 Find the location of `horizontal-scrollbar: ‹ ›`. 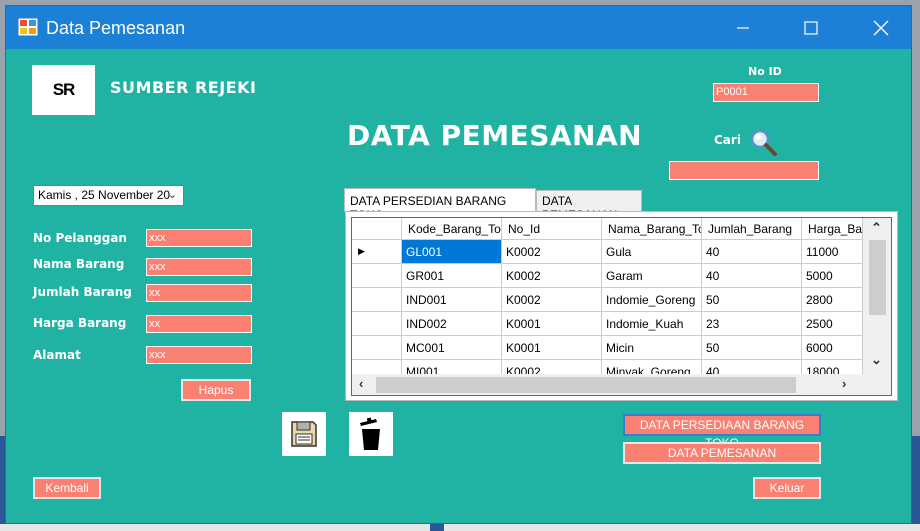

horizontal-scrollbar: ‹ › is located at coordinates (607, 384).